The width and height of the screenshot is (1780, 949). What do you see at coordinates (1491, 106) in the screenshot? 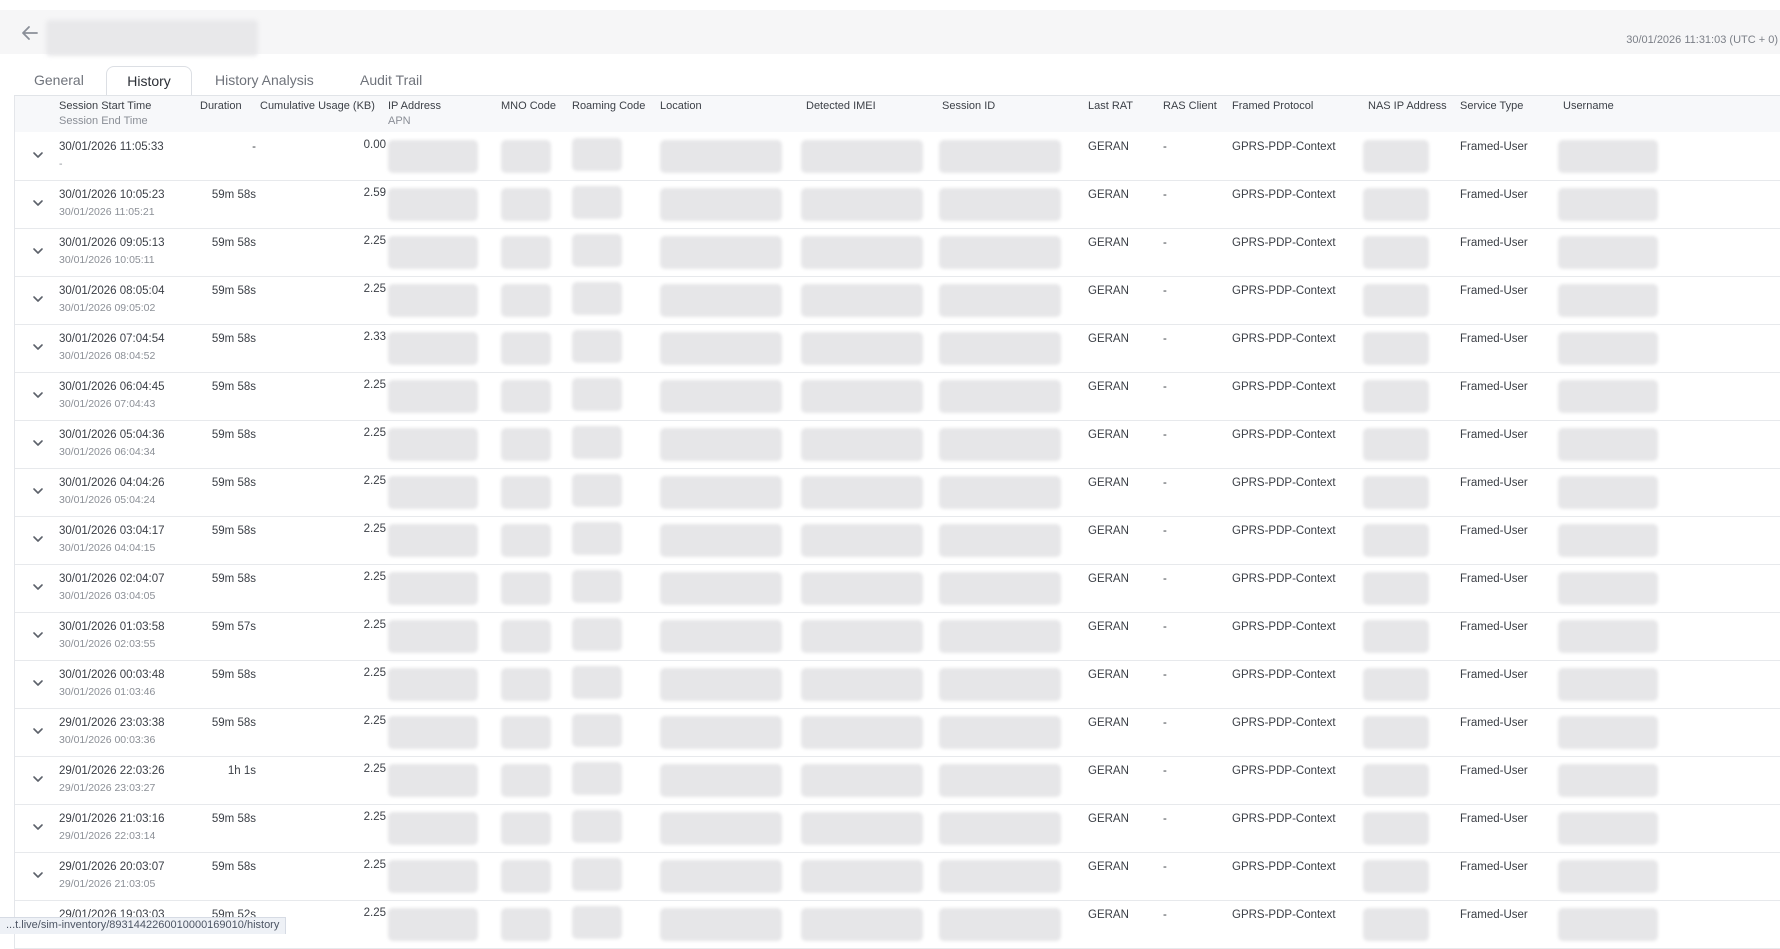
I see `col-service-type: Service Type` at bounding box center [1491, 106].